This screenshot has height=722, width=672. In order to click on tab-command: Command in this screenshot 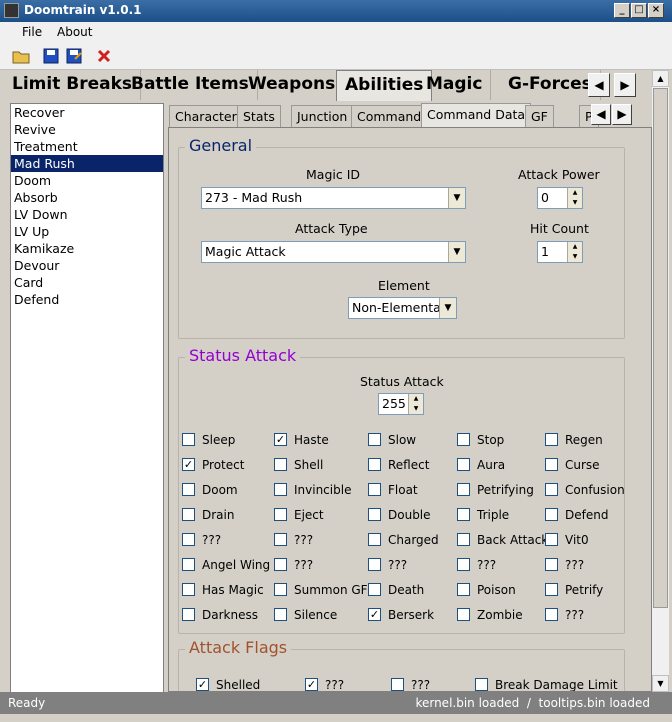, I will do `click(389, 116)`.